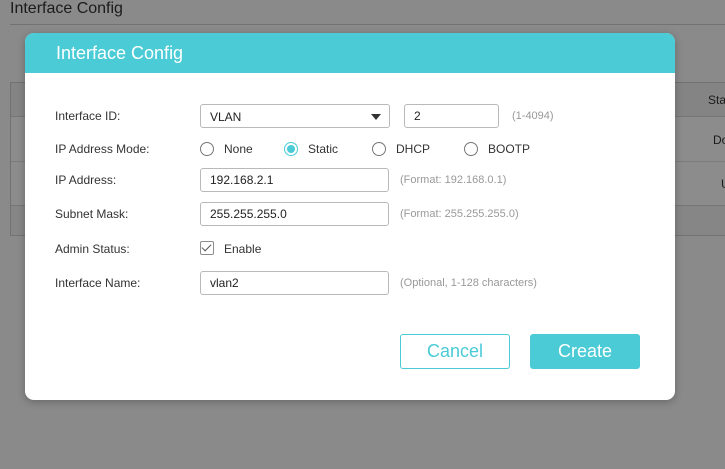  I want to click on ip-address-hint: (Format: 192.168.0.1), so click(453, 180).